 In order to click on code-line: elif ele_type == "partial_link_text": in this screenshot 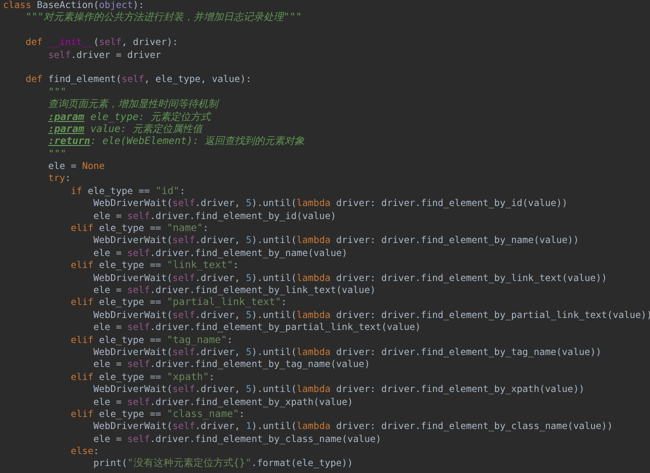, I will do `click(178, 302)`.